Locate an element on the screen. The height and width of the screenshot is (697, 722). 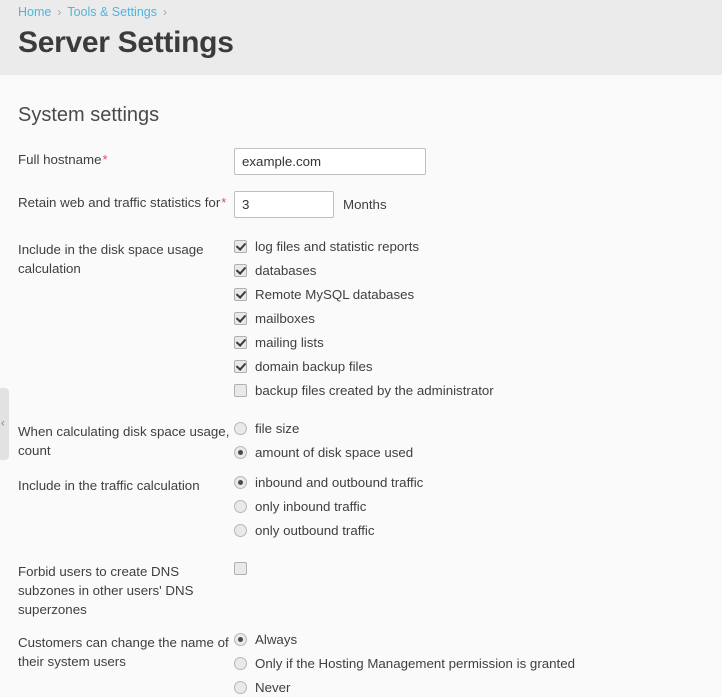
radio-label: only outbound traffic is located at coordinates (315, 530).